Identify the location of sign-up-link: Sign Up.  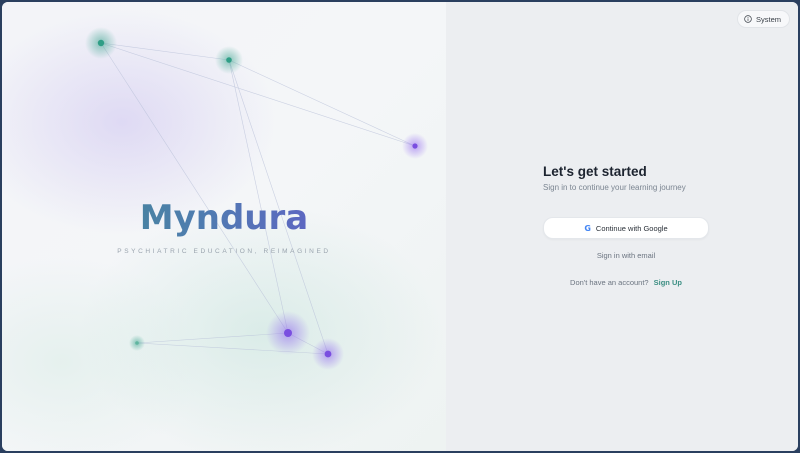
(668, 282).